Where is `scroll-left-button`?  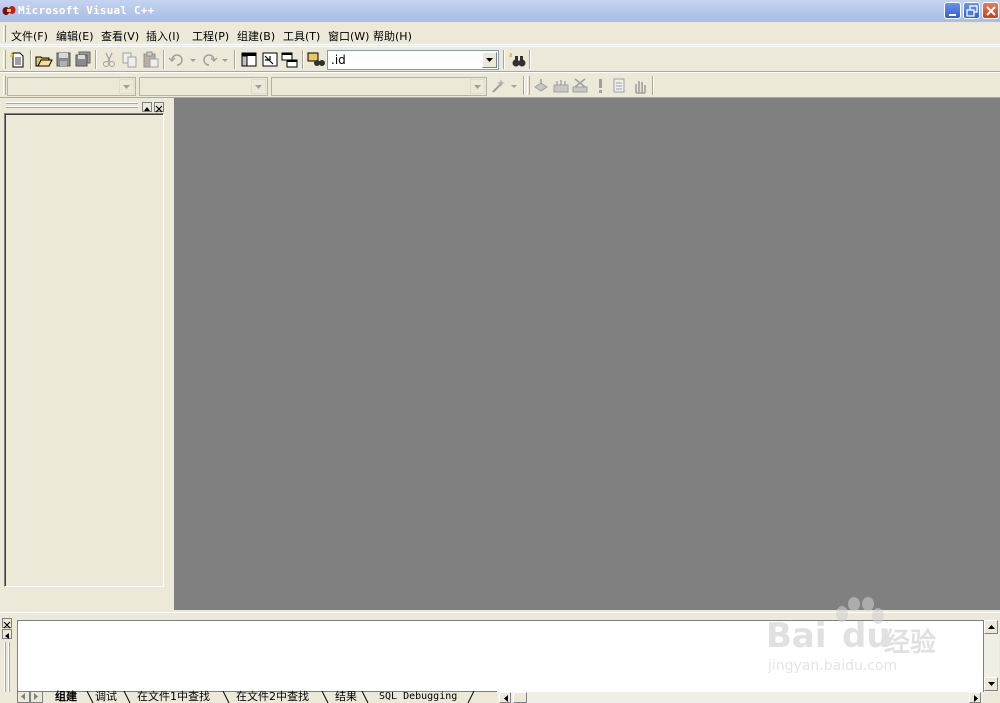
scroll-left-button is located at coordinates (505, 697).